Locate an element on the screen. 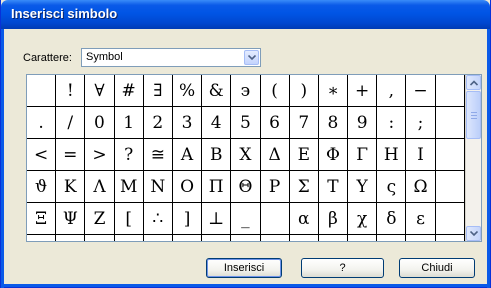 Image resolution: width=491 pixels, height=288 pixels. symbol-cell: / is located at coordinates (71, 123).